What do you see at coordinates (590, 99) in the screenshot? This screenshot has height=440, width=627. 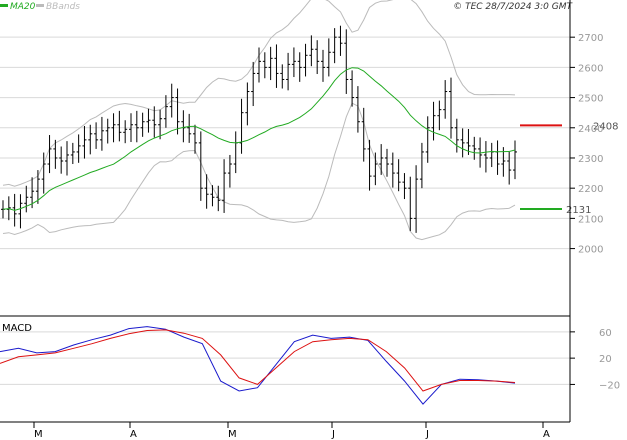 I see `price-tick-label: 2500` at bounding box center [590, 99].